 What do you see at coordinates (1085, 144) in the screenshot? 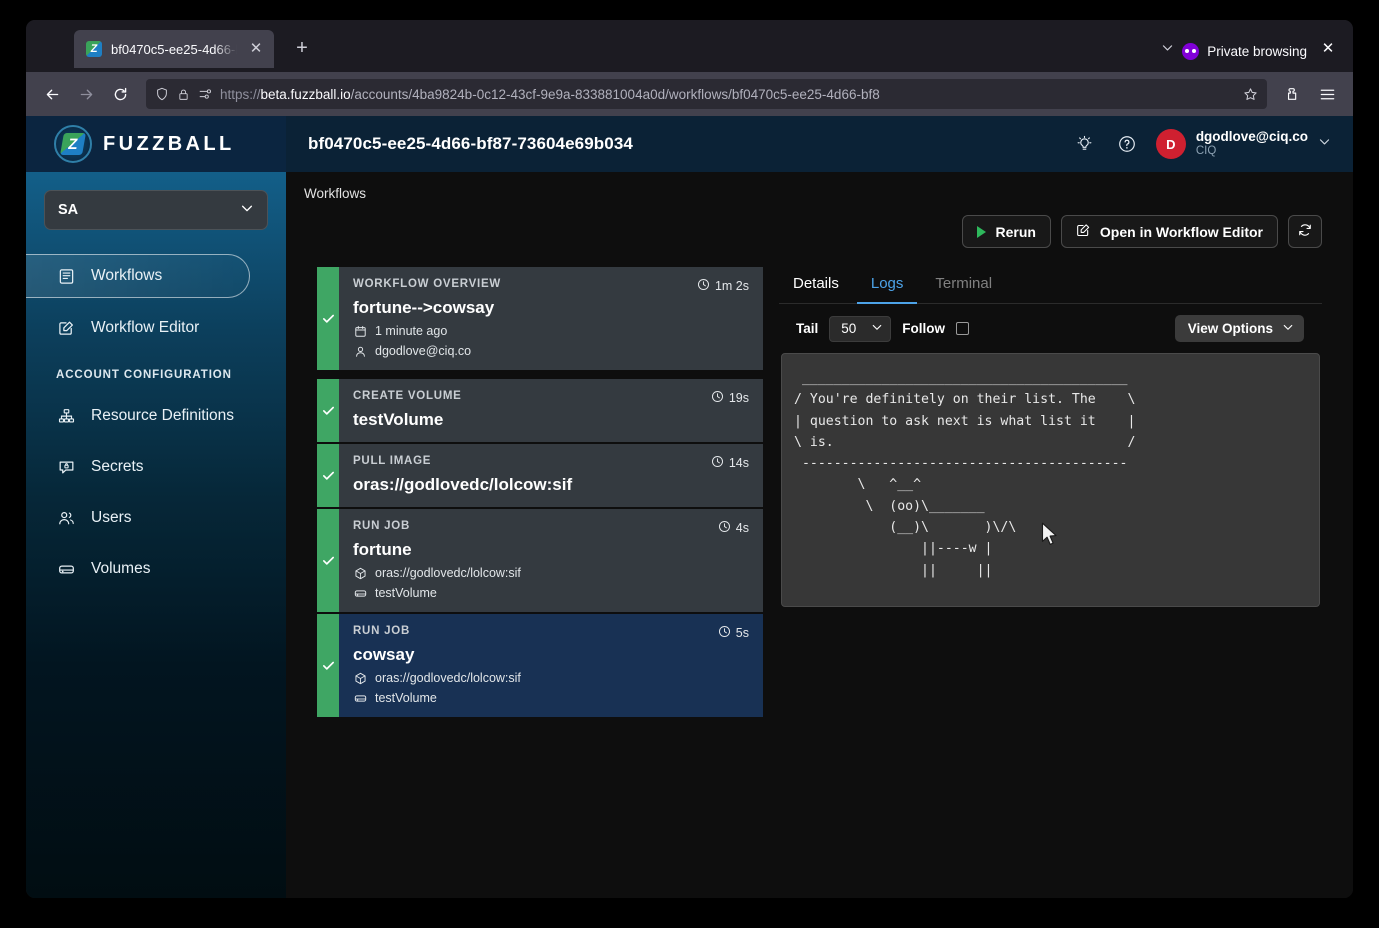
I see `lightbulb-icon` at bounding box center [1085, 144].